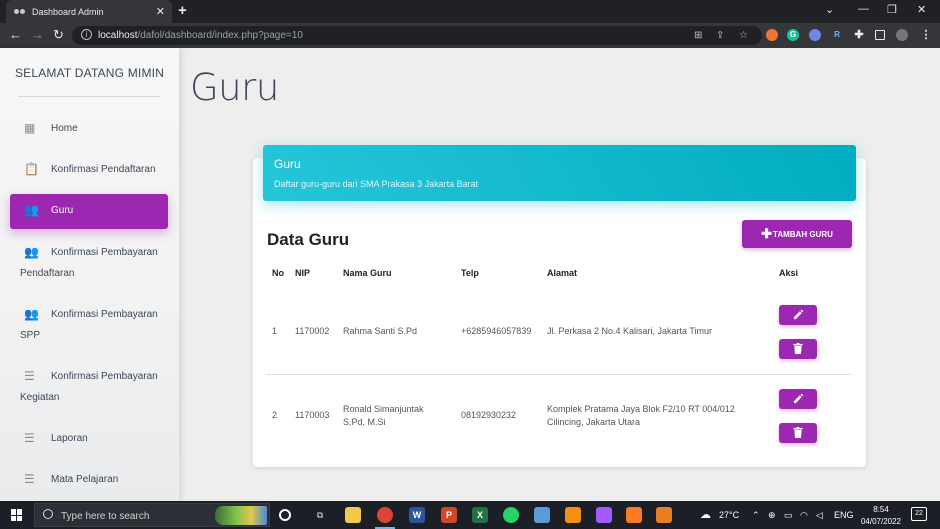 The height and width of the screenshot is (529, 940). What do you see at coordinates (772, 515) in the screenshot?
I see `tray-app-icon: ⊕` at bounding box center [772, 515].